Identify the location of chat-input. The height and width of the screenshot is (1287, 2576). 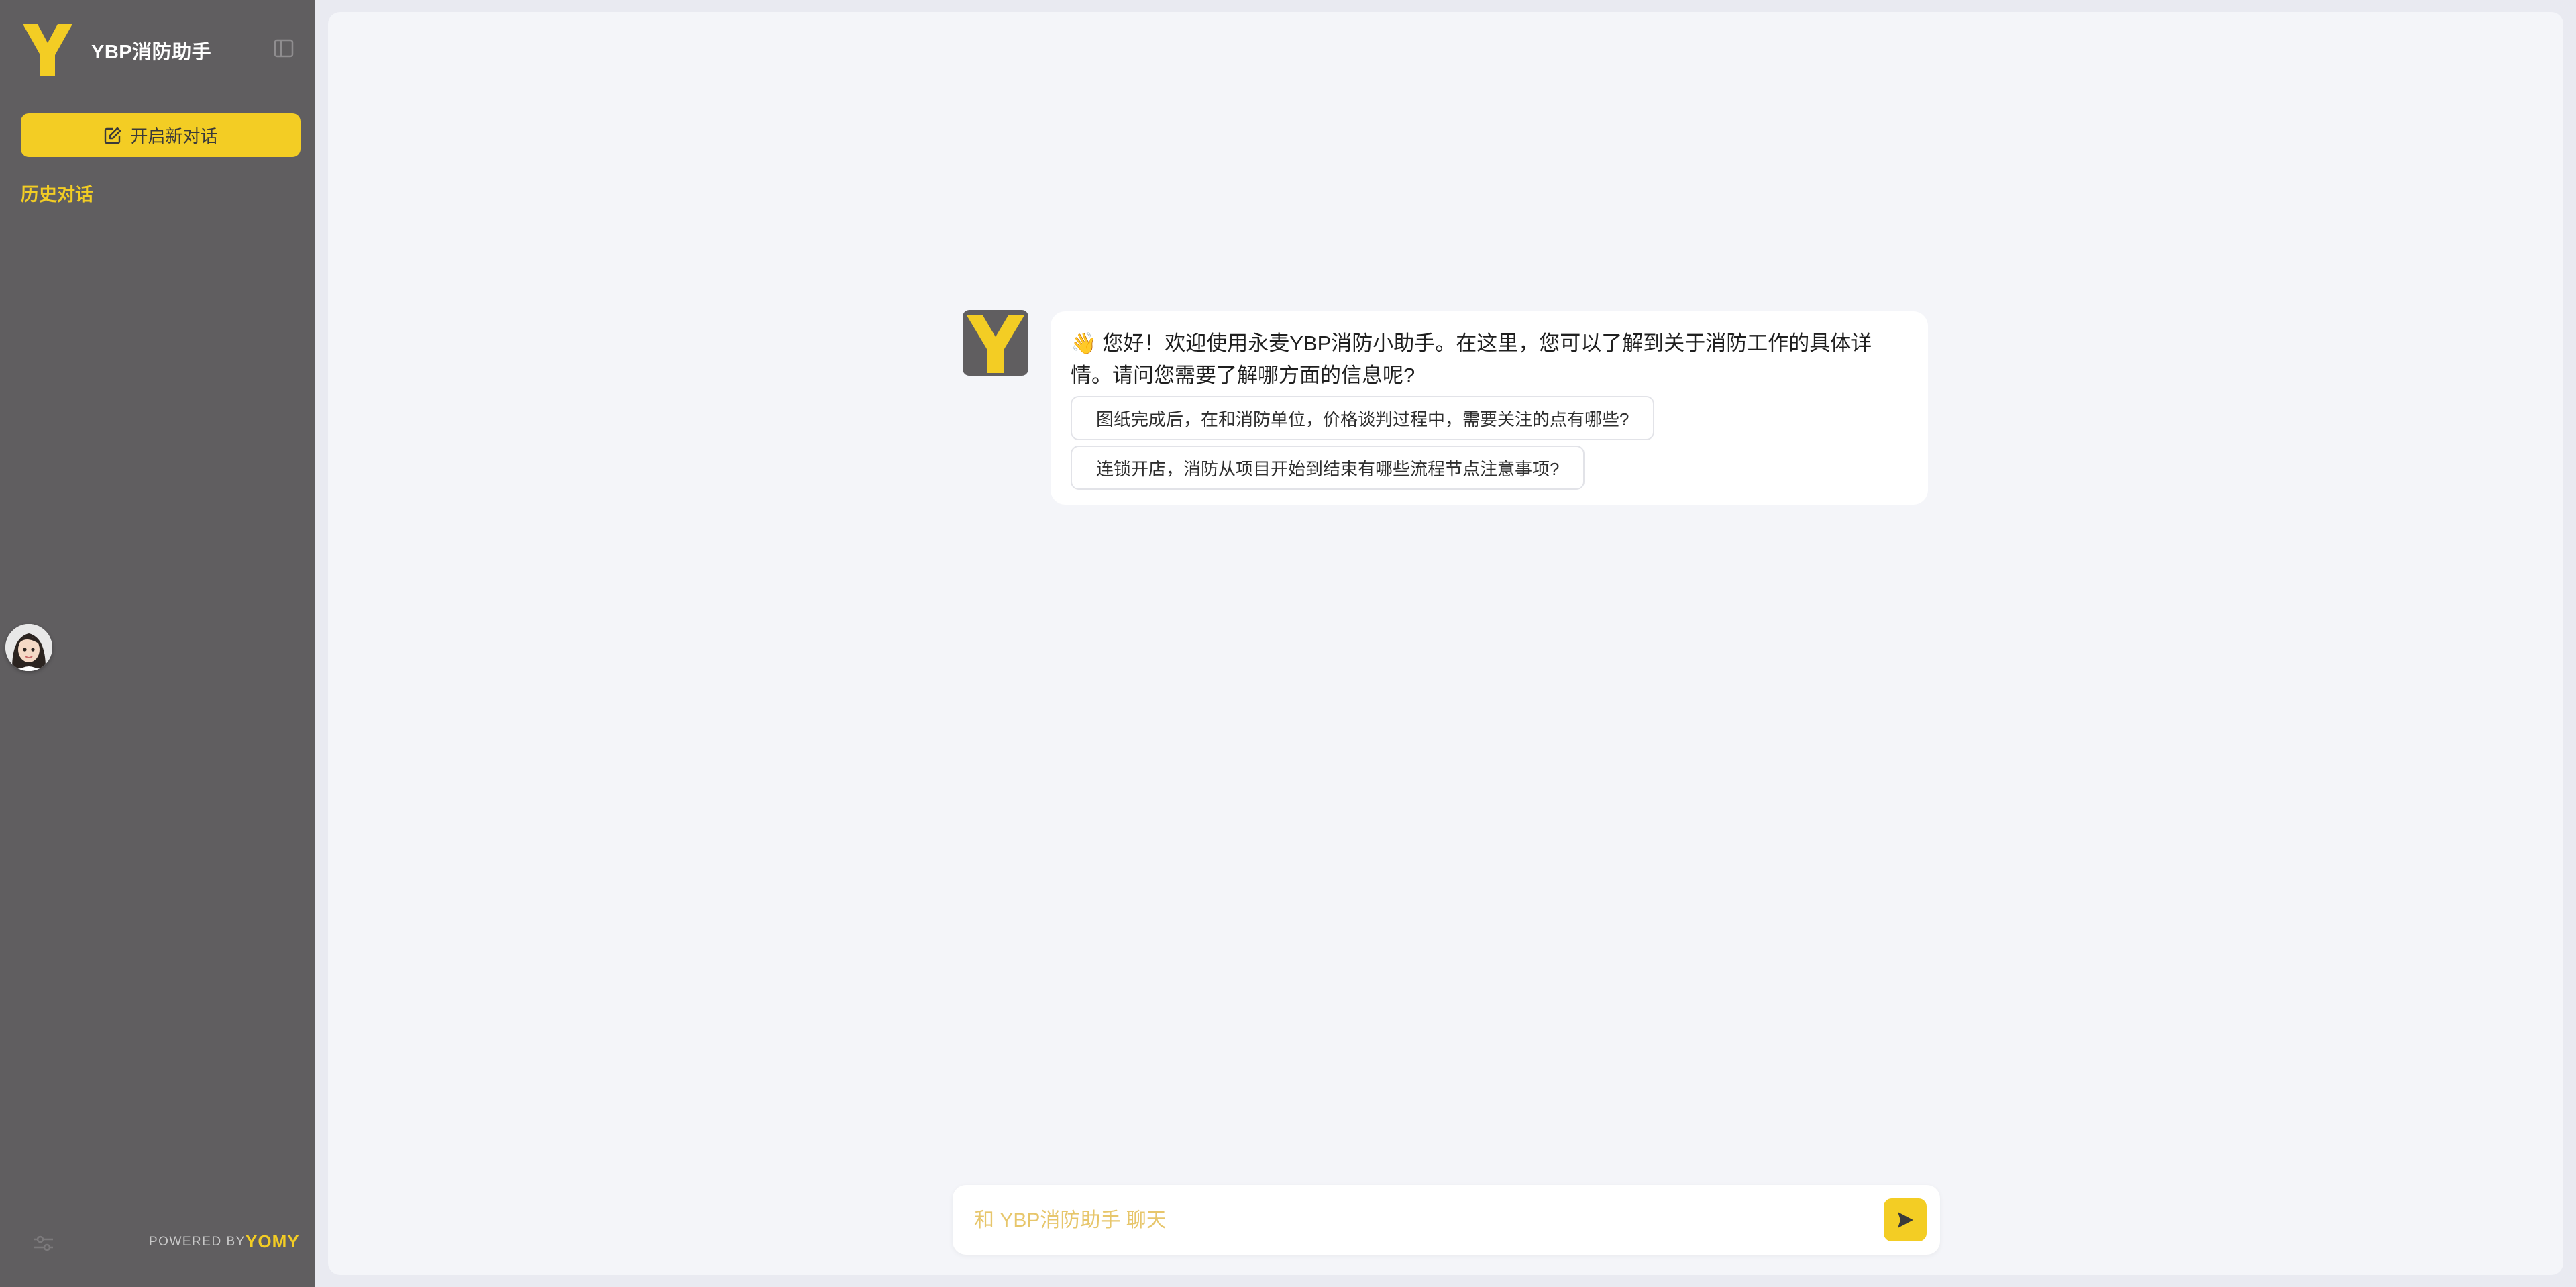
(1417, 1220).